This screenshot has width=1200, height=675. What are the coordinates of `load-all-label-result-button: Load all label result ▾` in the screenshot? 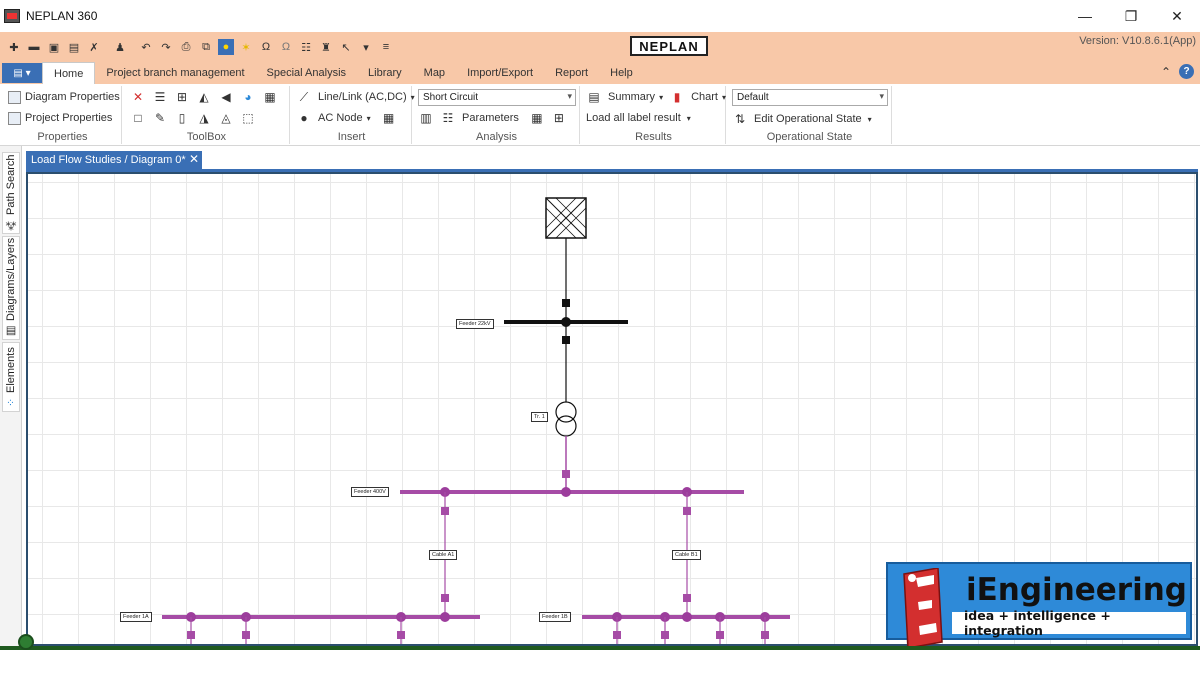 It's located at (638, 118).